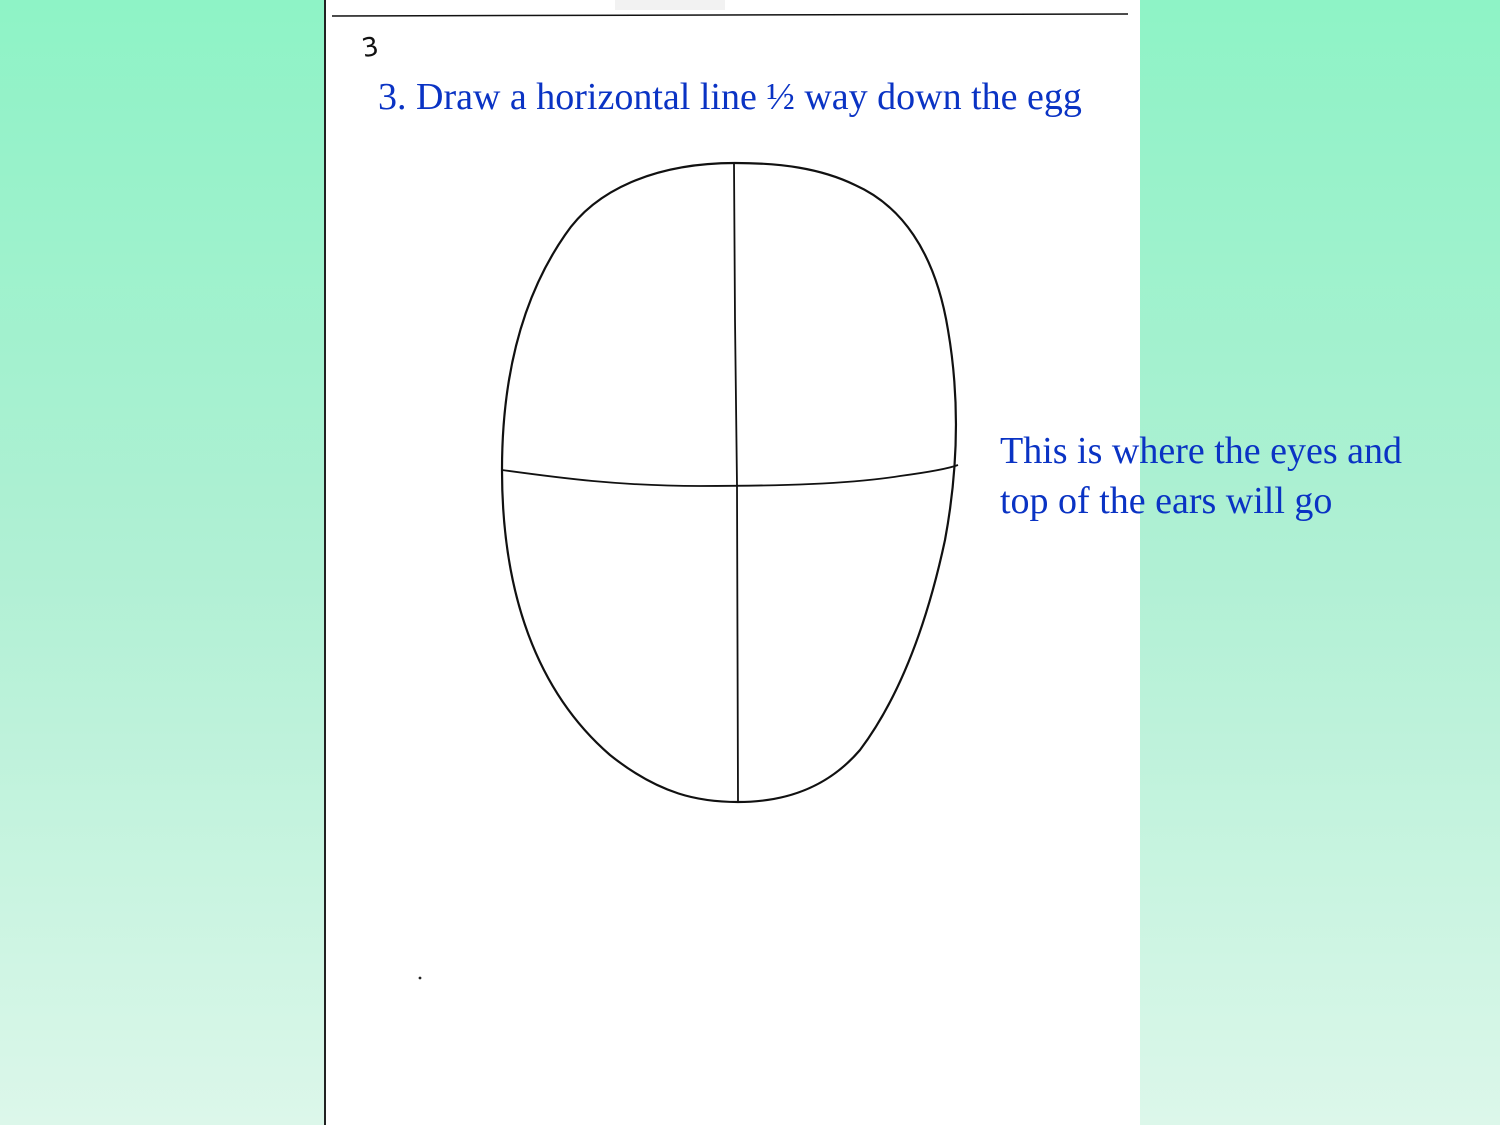 The image size is (1500, 1125). Describe the element at coordinates (730, 15) in the screenshot. I see `page-top-rule` at that location.